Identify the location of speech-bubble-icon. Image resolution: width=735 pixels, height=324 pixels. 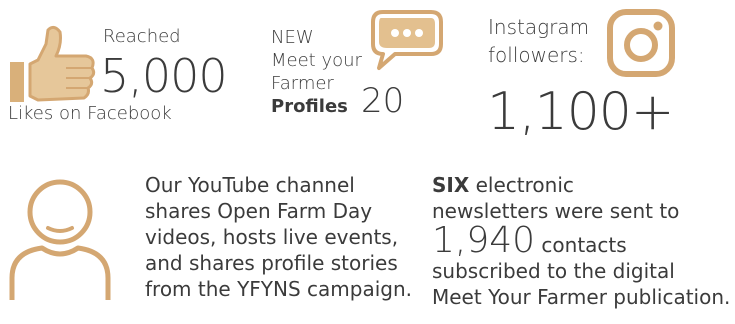
(407, 40).